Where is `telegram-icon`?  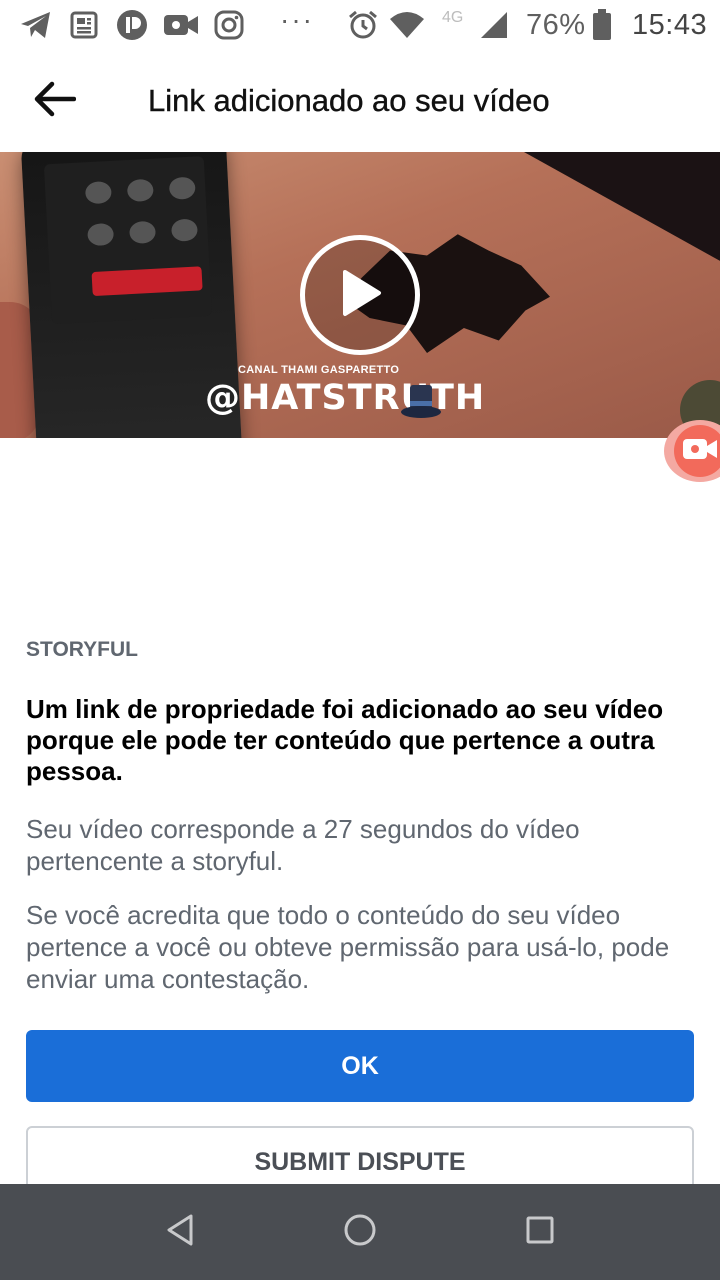 telegram-icon is located at coordinates (36, 25).